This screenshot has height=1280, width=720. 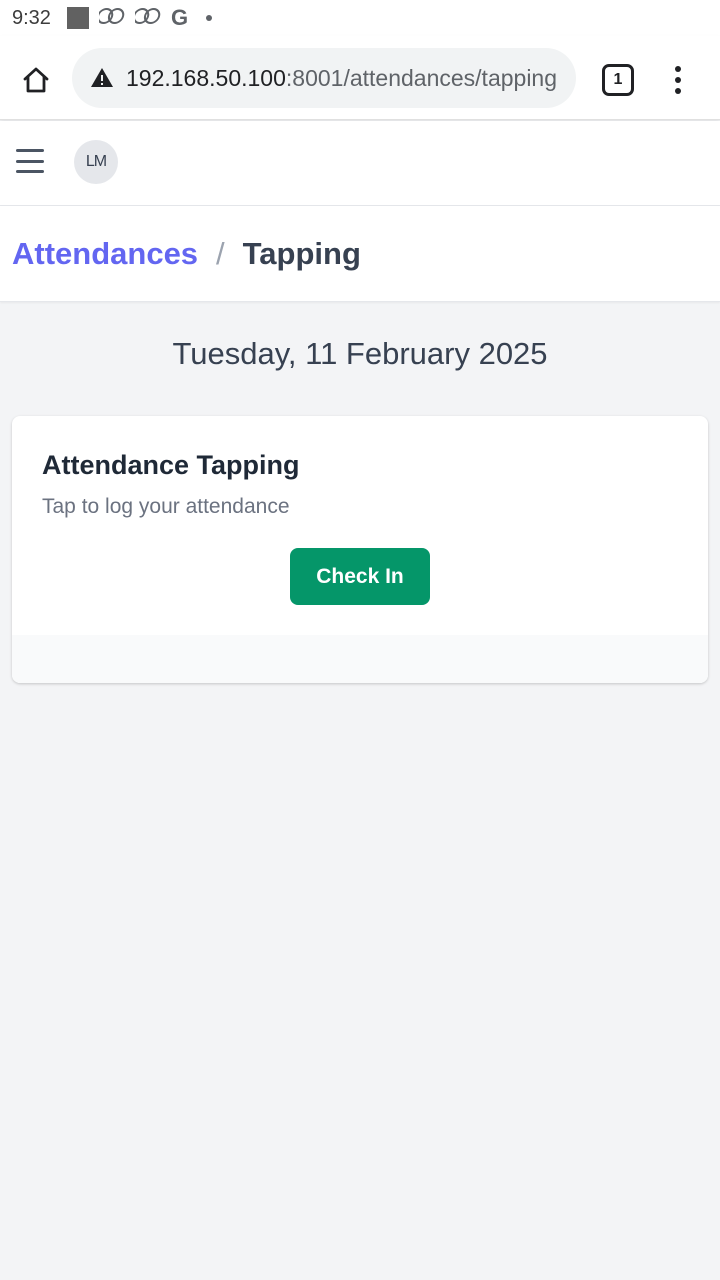 I want to click on not-secure-warning-icon, so click(x=102, y=78).